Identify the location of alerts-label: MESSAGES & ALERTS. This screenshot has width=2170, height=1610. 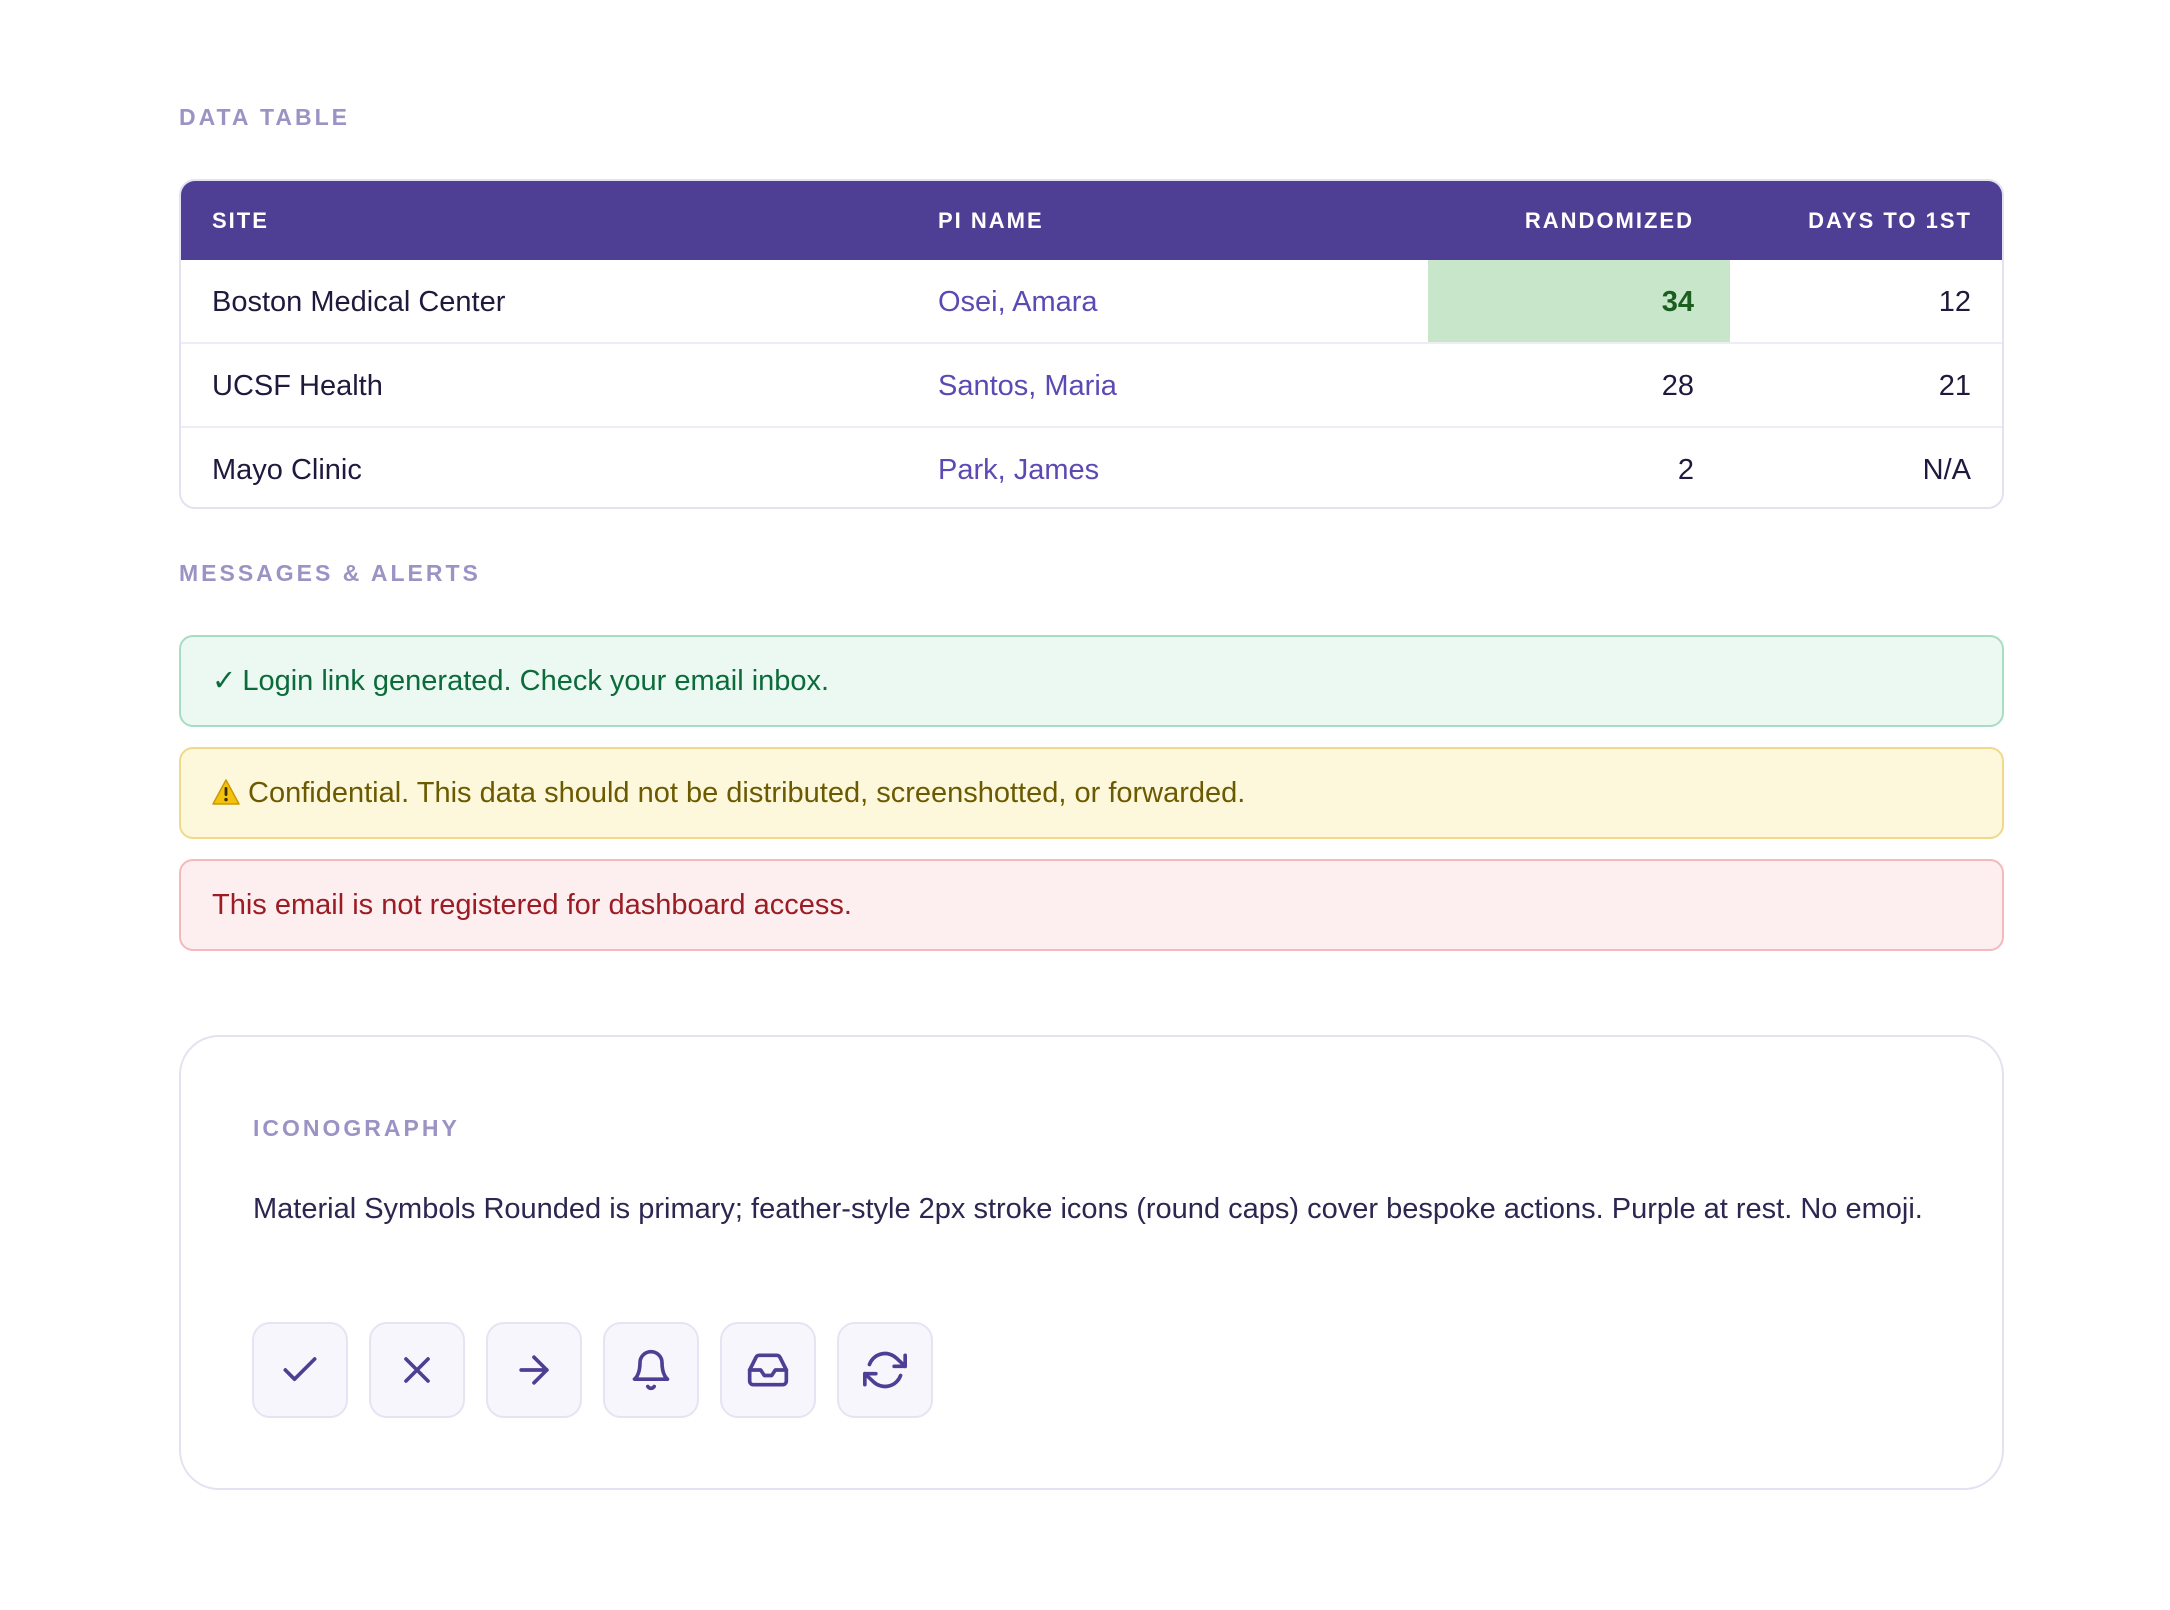
(330, 573).